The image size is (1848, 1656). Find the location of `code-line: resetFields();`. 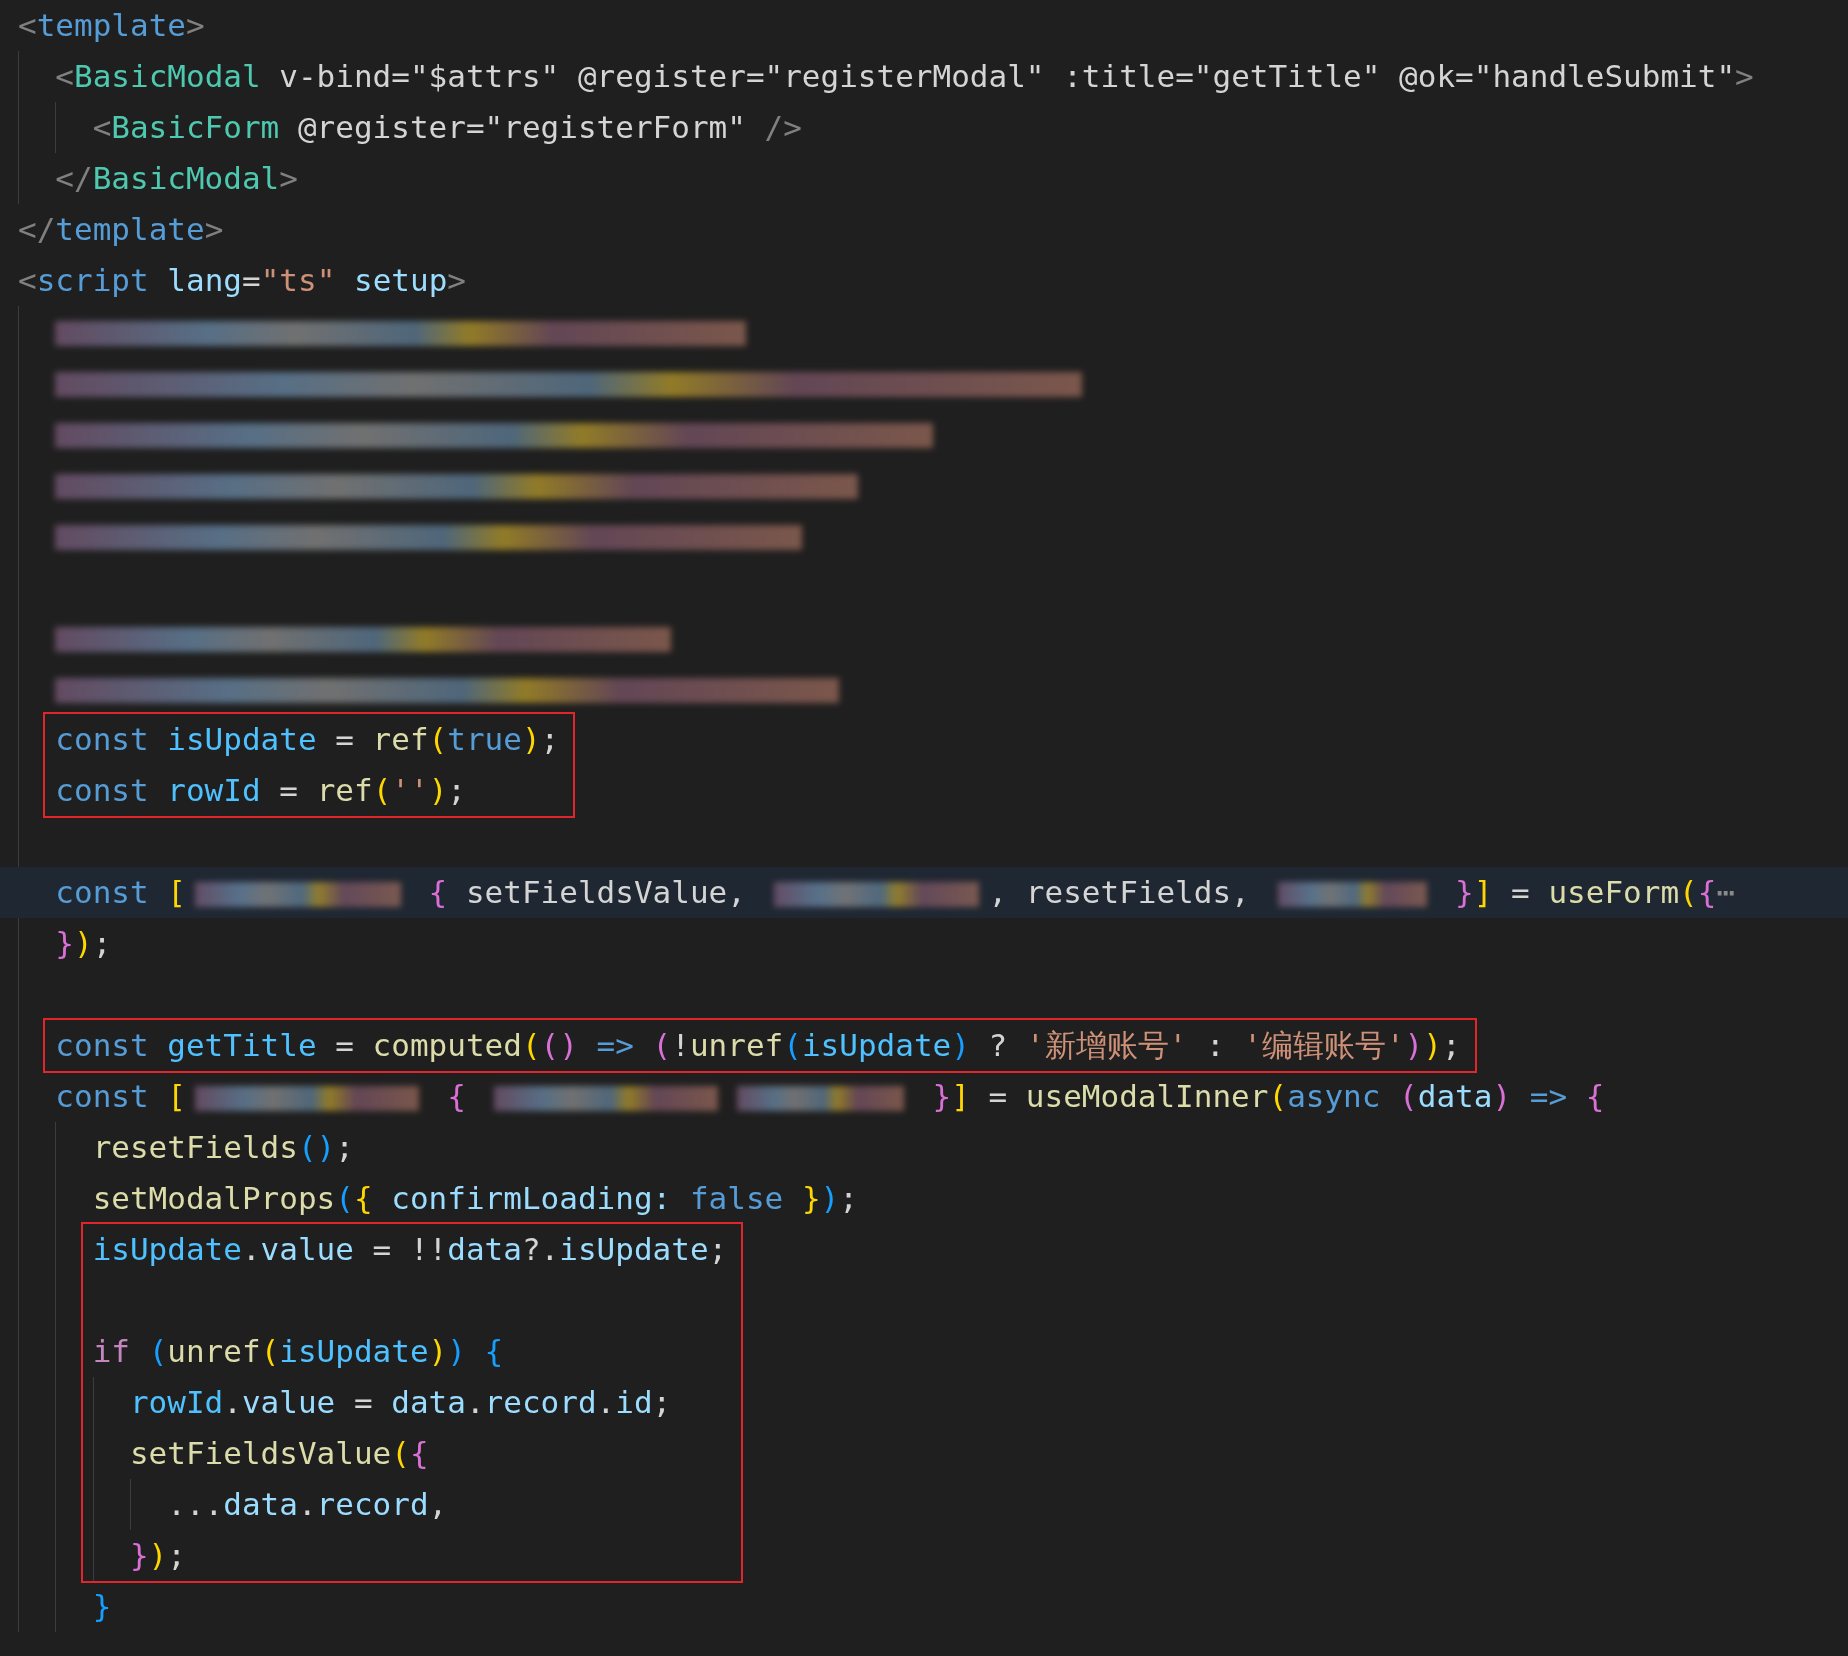

code-line: resetFields(); is located at coordinates (223, 1147).